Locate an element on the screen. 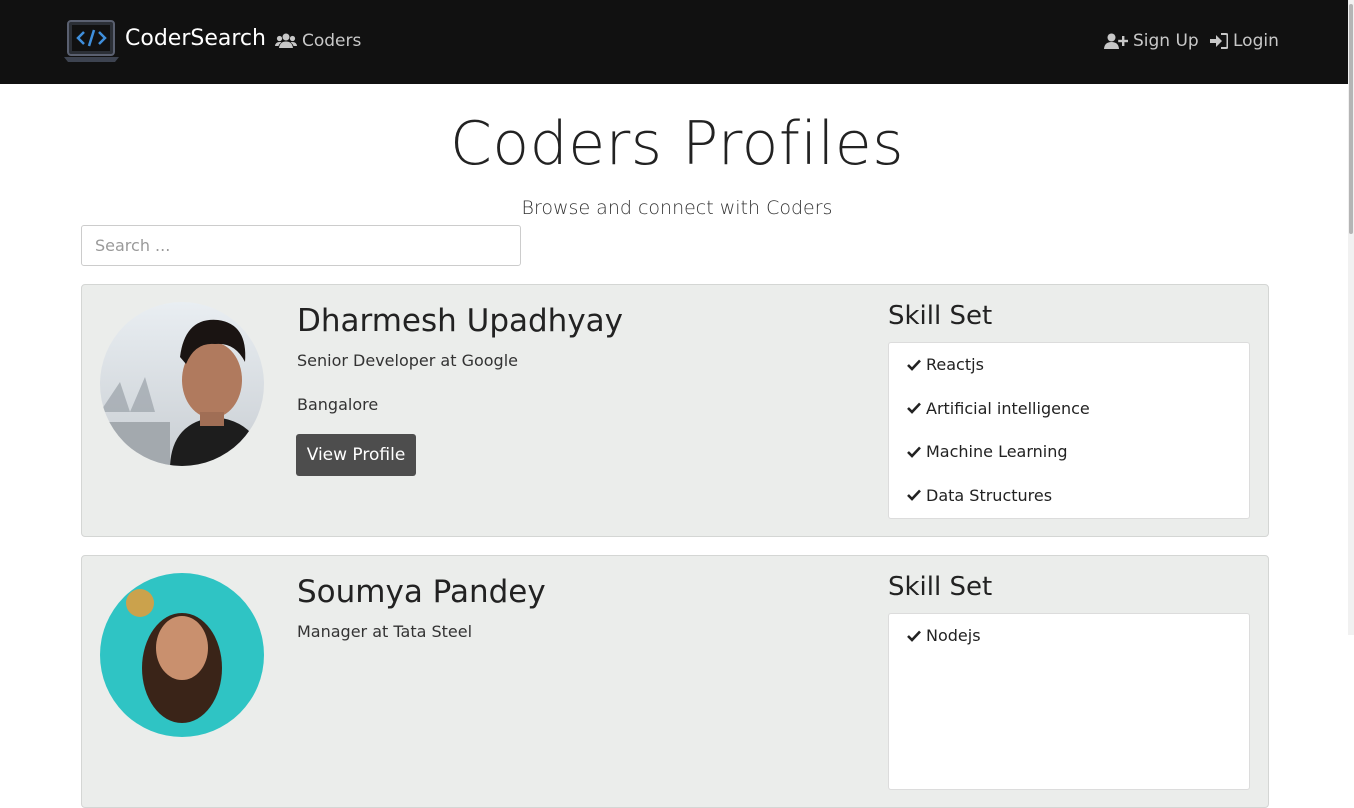  brand: CoderSearch is located at coordinates (165, 41).